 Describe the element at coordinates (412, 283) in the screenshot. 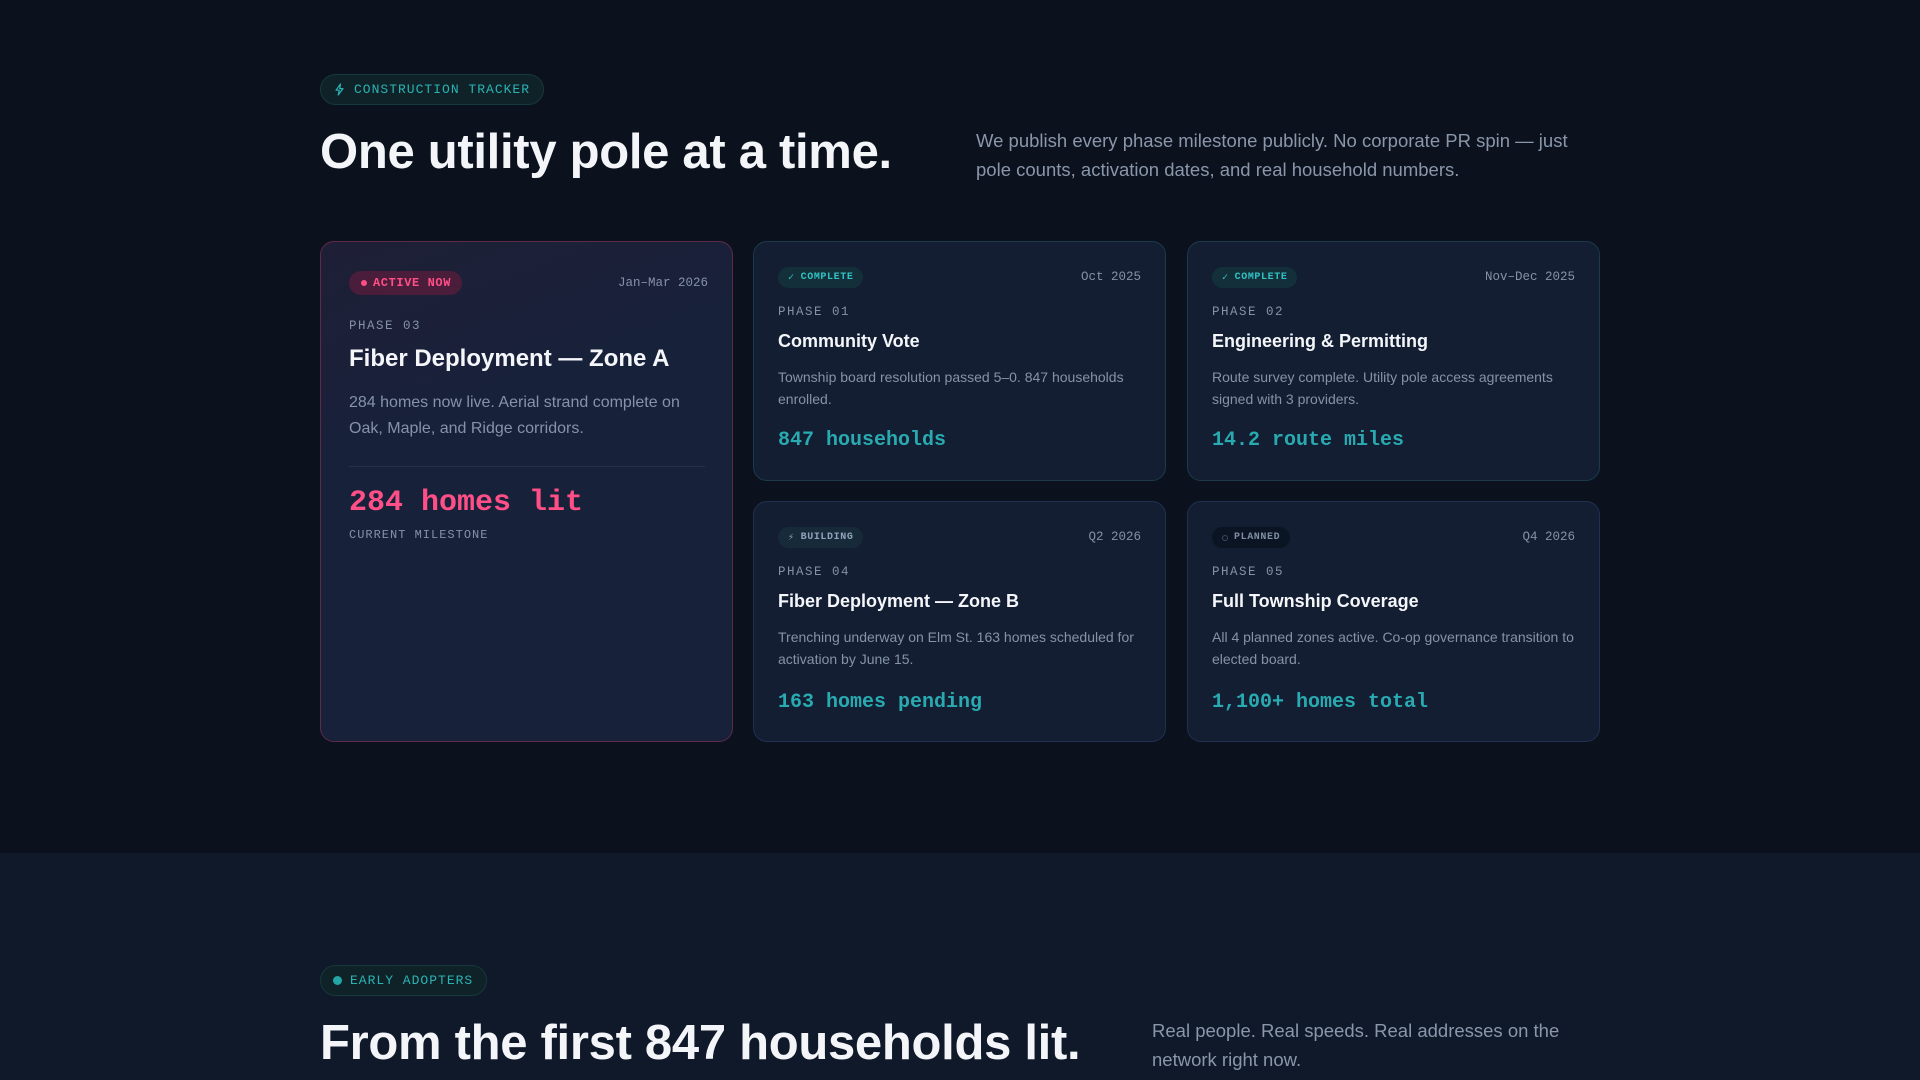

I see `status-label: ACTIVE NOW` at that location.